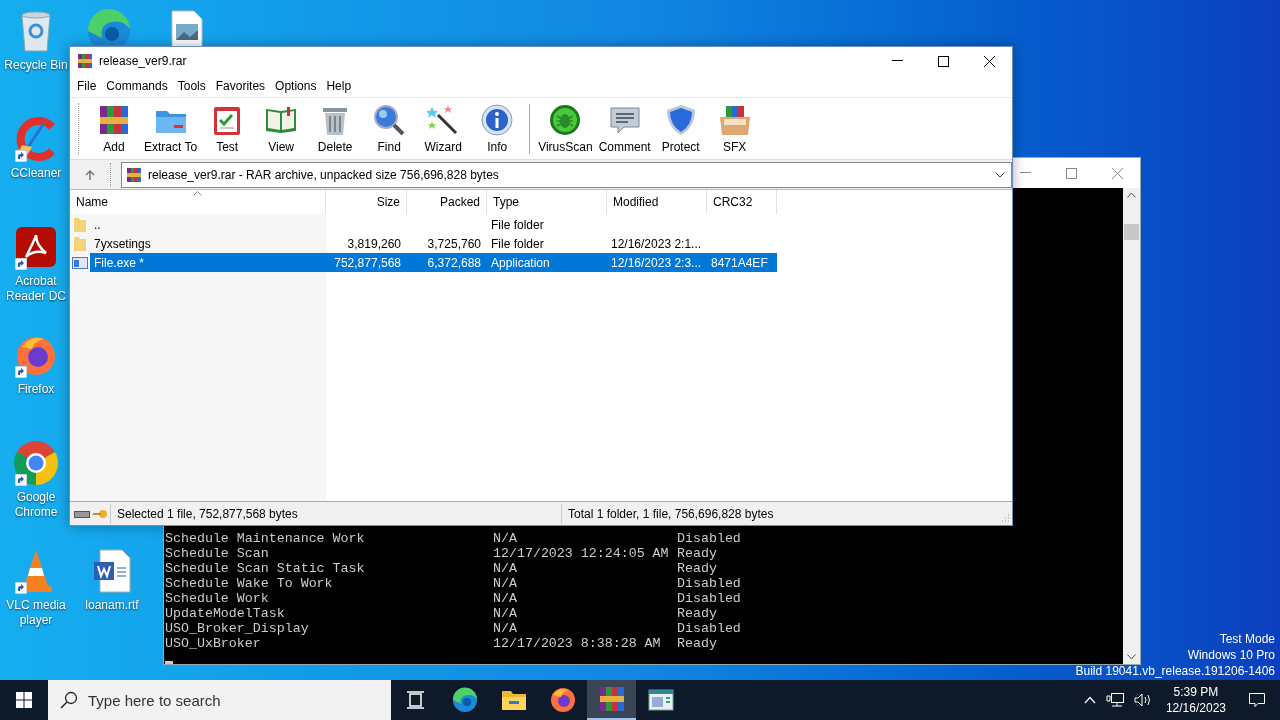  I want to click on drive-icon, so click(82, 513).